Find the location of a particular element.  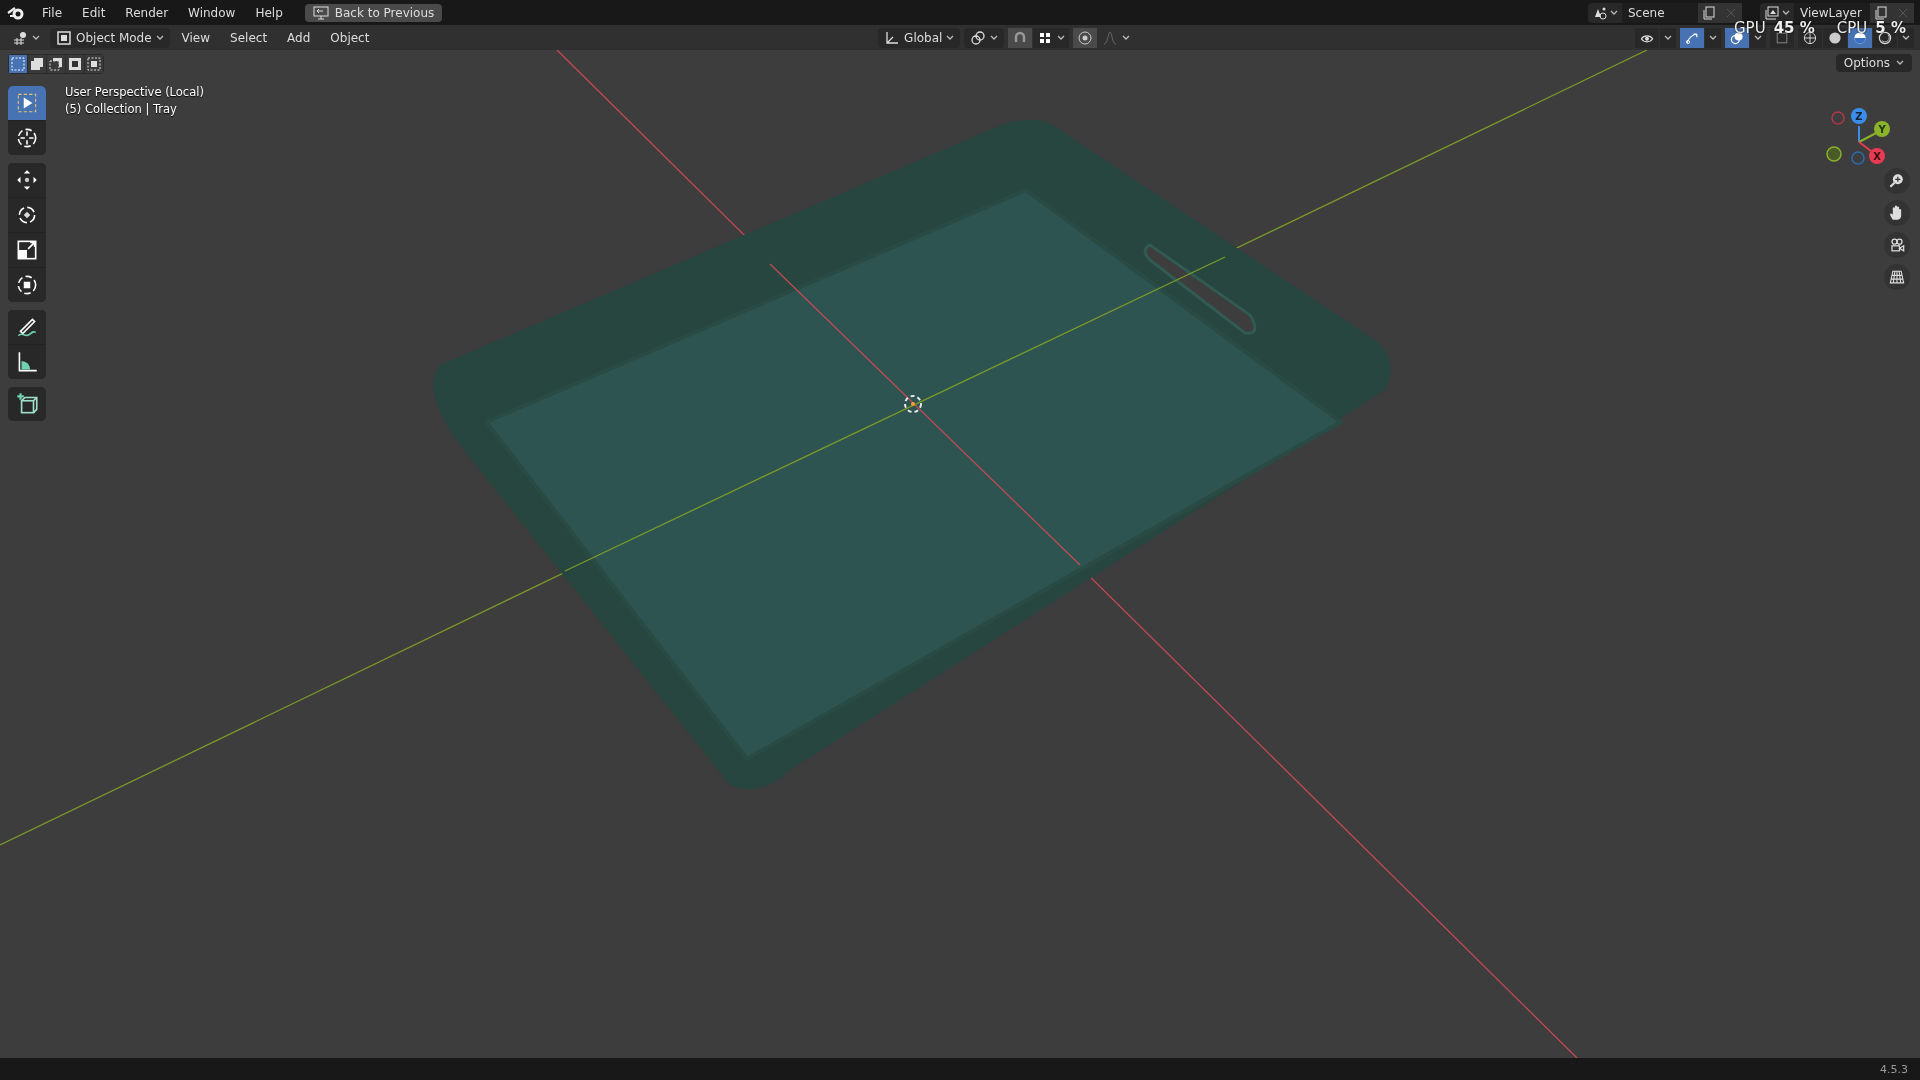

pivot-dropdown is located at coordinates (984, 37).